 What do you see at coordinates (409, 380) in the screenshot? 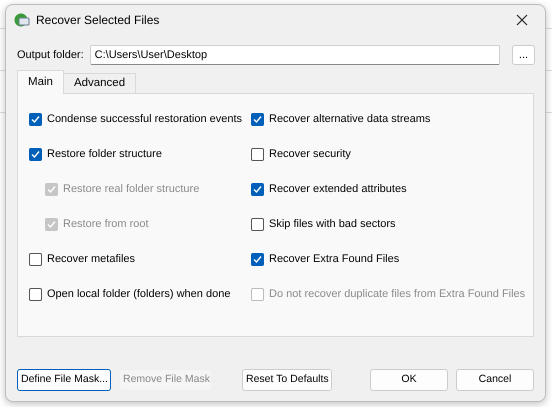
I see `dialog-button: OK` at bounding box center [409, 380].